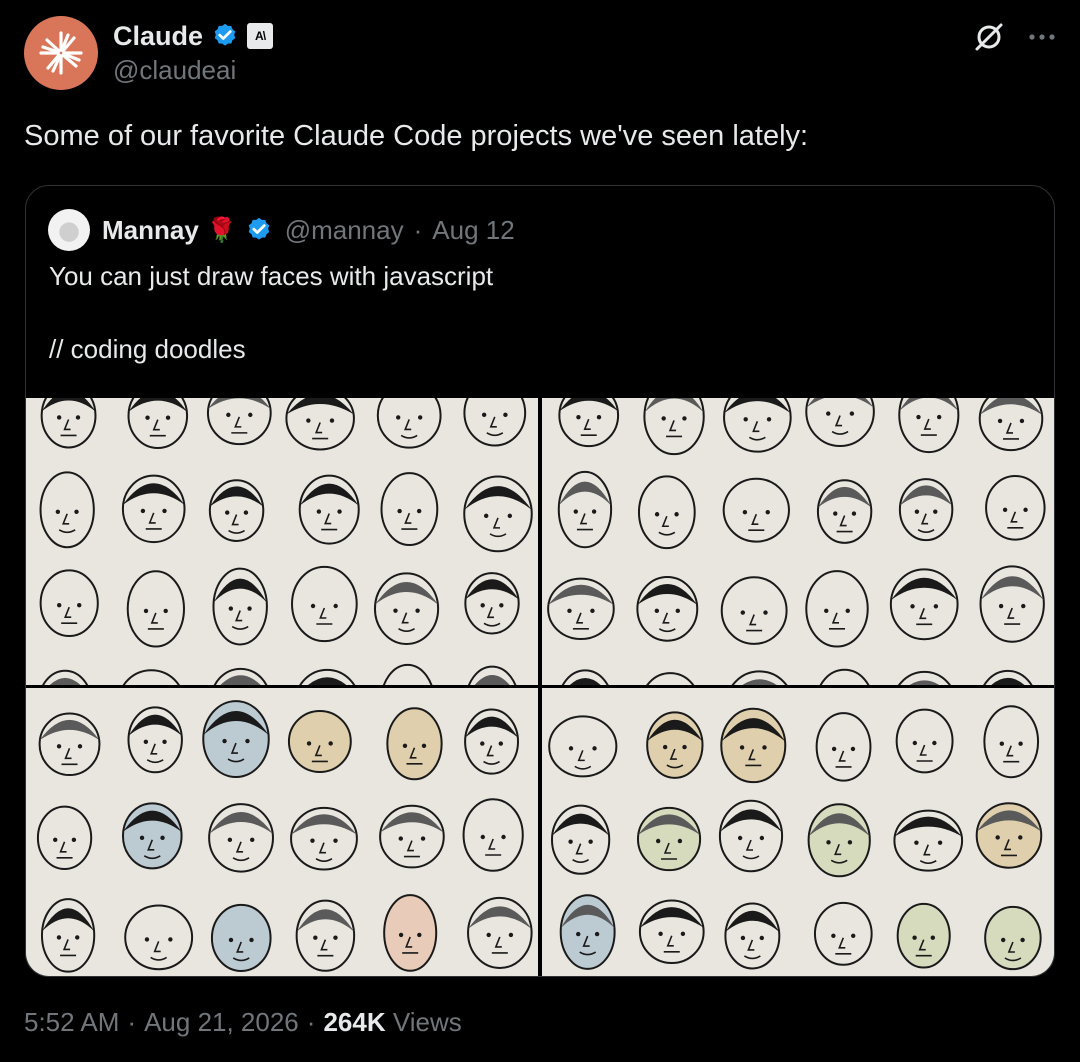 This screenshot has height=1062, width=1080. I want to click on post-meta: 5:52 AM · Aug 21, 2026 · 264K Views, so click(243, 1022).